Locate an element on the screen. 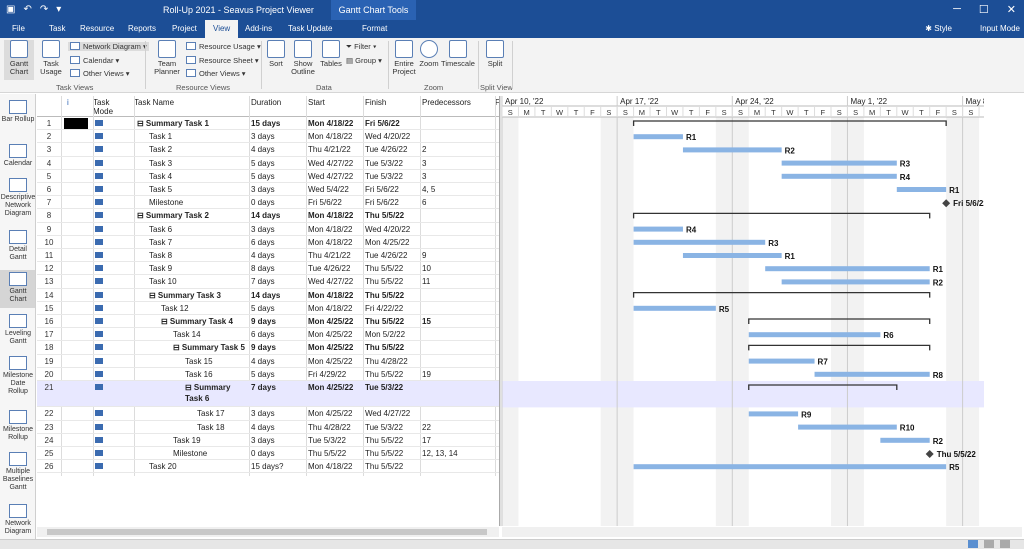  tab-format: Format is located at coordinates (374, 28).